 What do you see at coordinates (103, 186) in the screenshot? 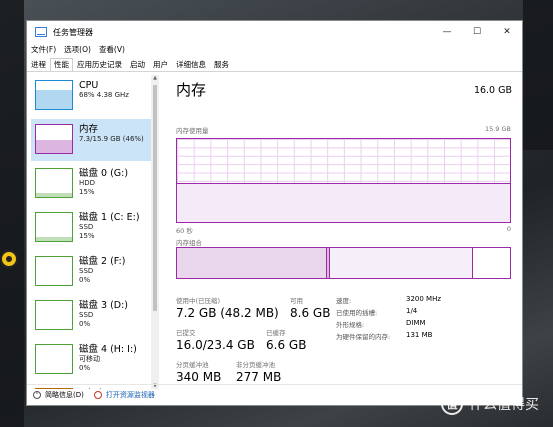
I see `resource-text: 磁盘 0 (G:) HDD 15%` at bounding box center [103, 186].